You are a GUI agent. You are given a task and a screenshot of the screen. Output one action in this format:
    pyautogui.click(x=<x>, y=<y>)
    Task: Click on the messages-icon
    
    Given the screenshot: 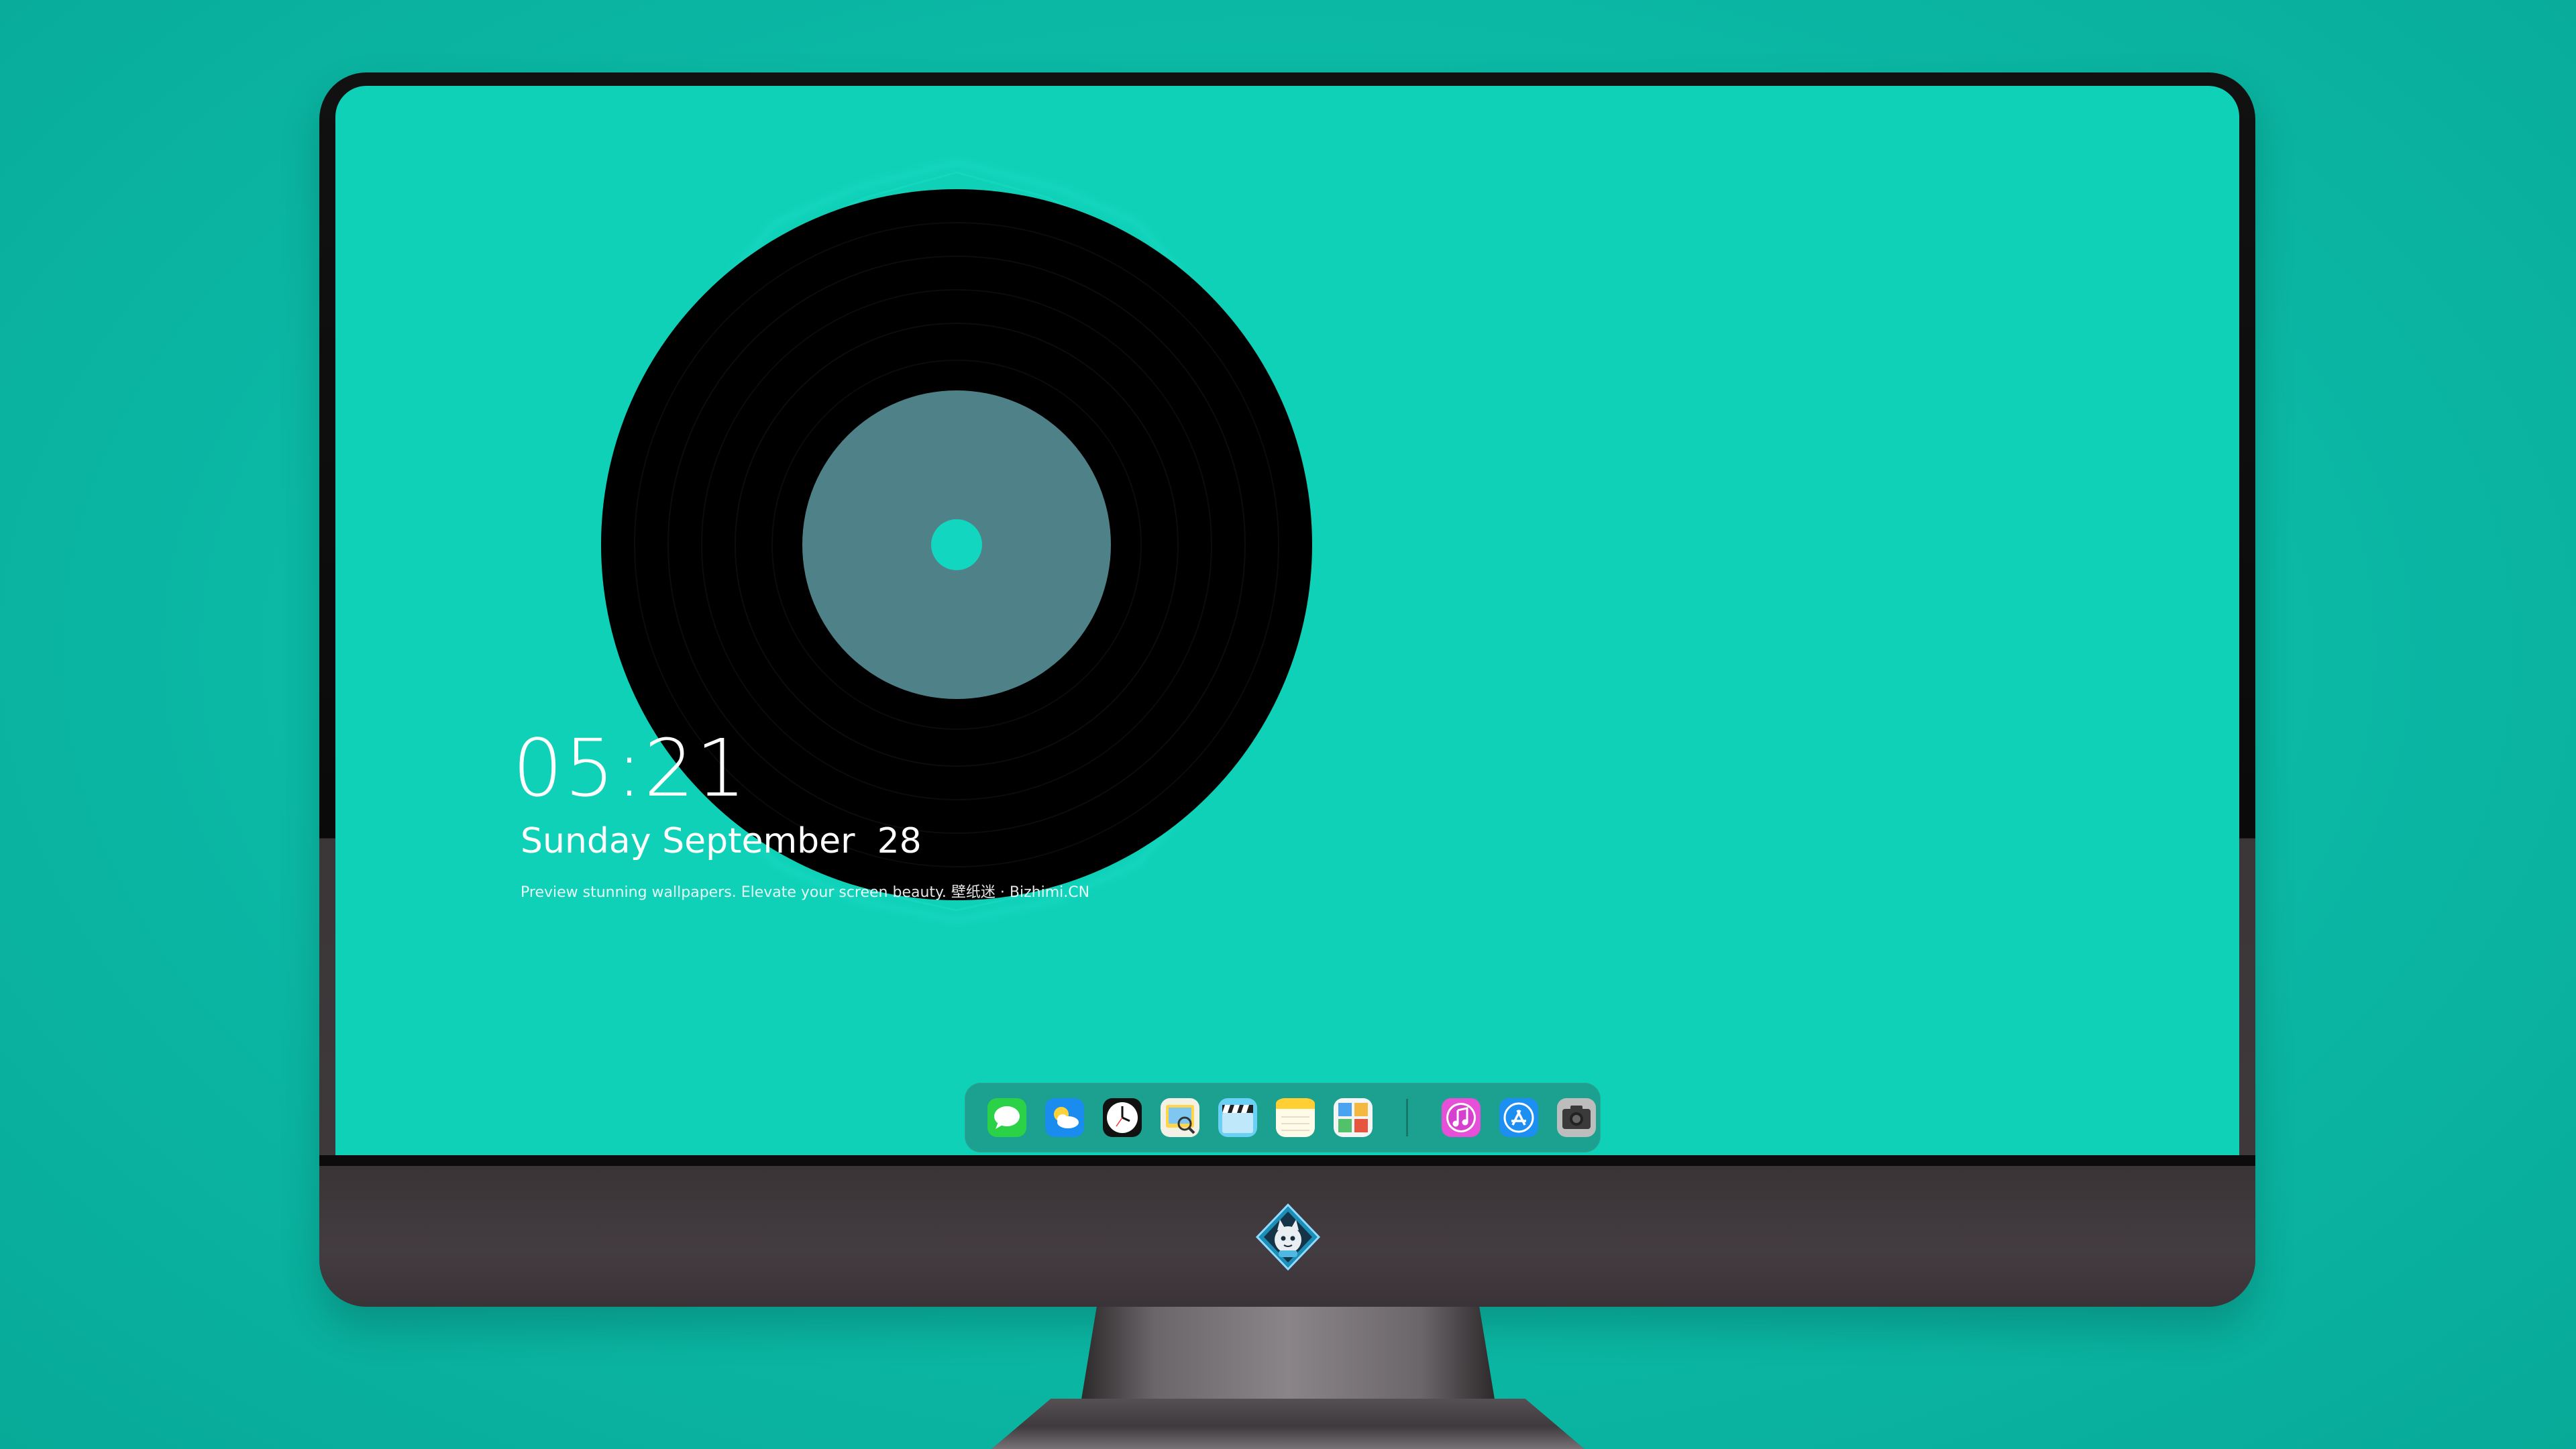 What is the action you would take?
    pyautogui.click(x=1007, y=1117)
    